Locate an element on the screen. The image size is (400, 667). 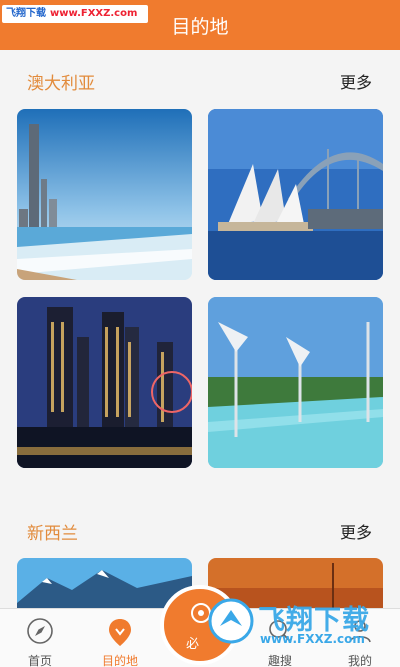
beach-skyline-photo is located at coordinates (104, 194).